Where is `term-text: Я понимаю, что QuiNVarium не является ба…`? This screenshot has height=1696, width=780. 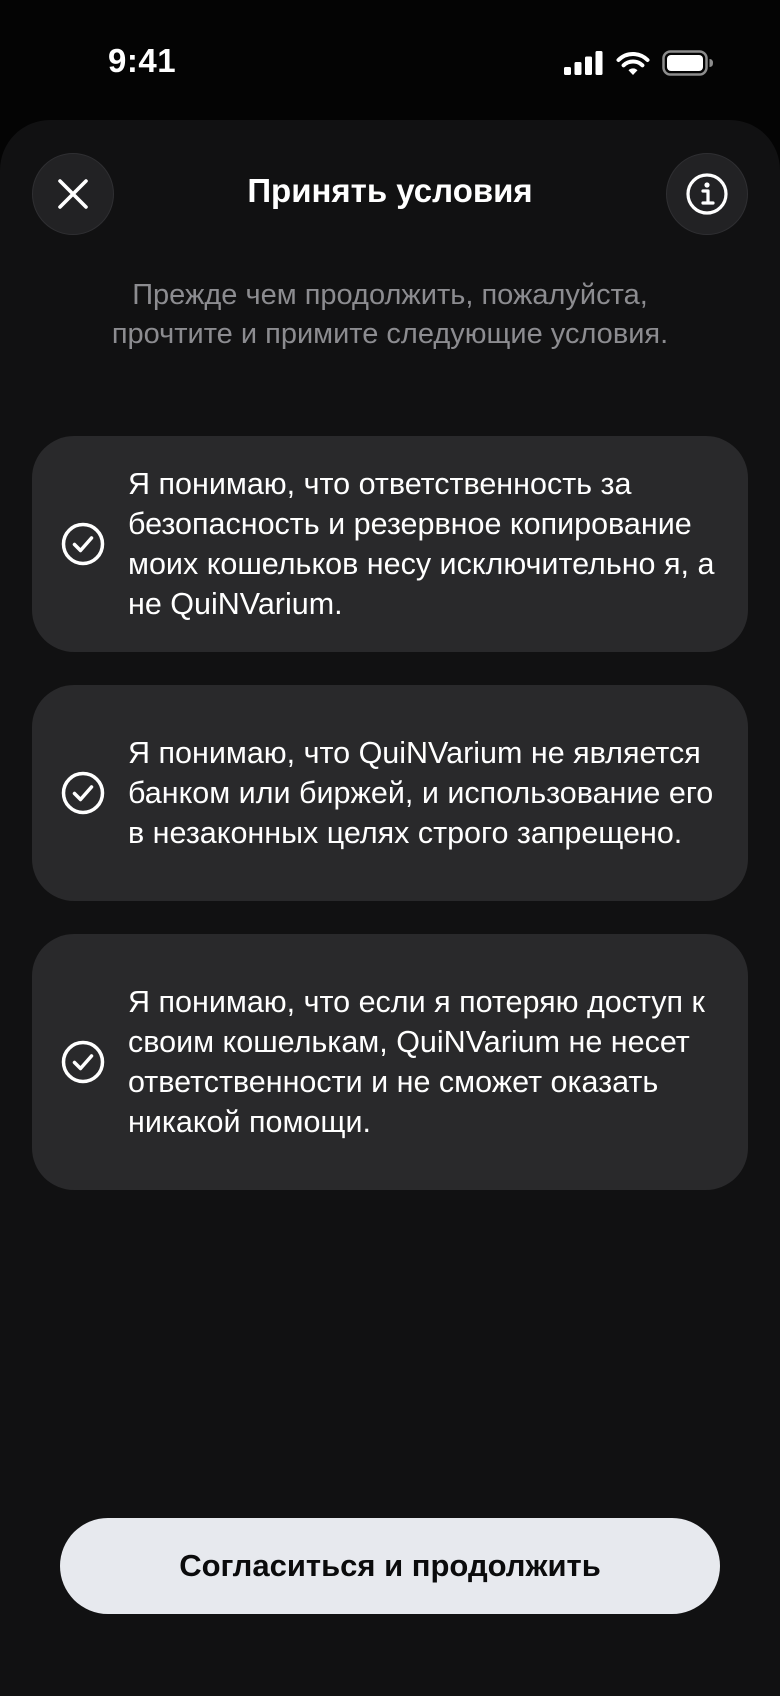
term-text: Я понимаю, что QuiNVarium не является ба… is located at coordinates (421, 793).